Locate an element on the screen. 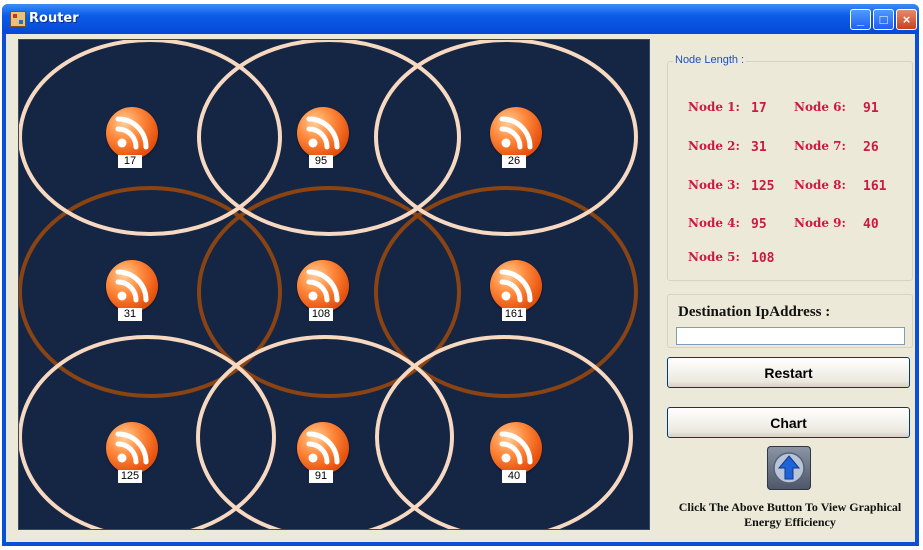  maximize-button: □ is located at coordinates (883, 19).